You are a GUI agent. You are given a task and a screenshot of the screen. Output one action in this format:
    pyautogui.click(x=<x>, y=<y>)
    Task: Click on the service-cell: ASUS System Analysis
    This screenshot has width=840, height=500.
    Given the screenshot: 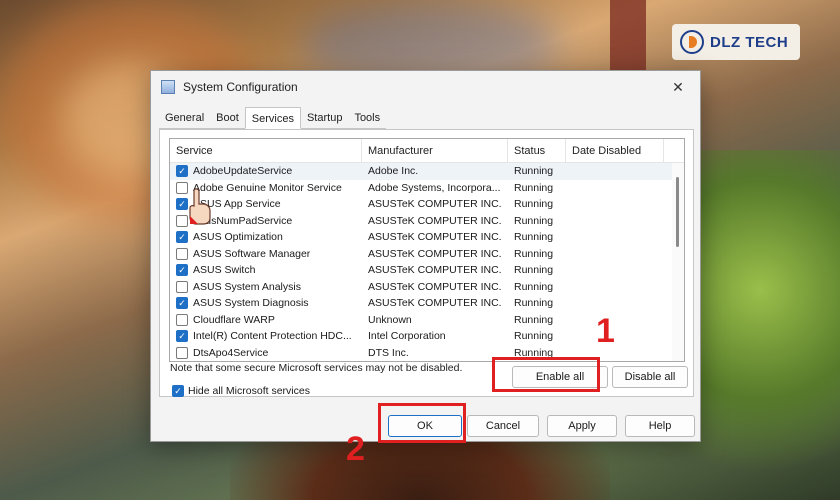 What is the action you would take?
    pyautogui.click(x=266, y=286)
    